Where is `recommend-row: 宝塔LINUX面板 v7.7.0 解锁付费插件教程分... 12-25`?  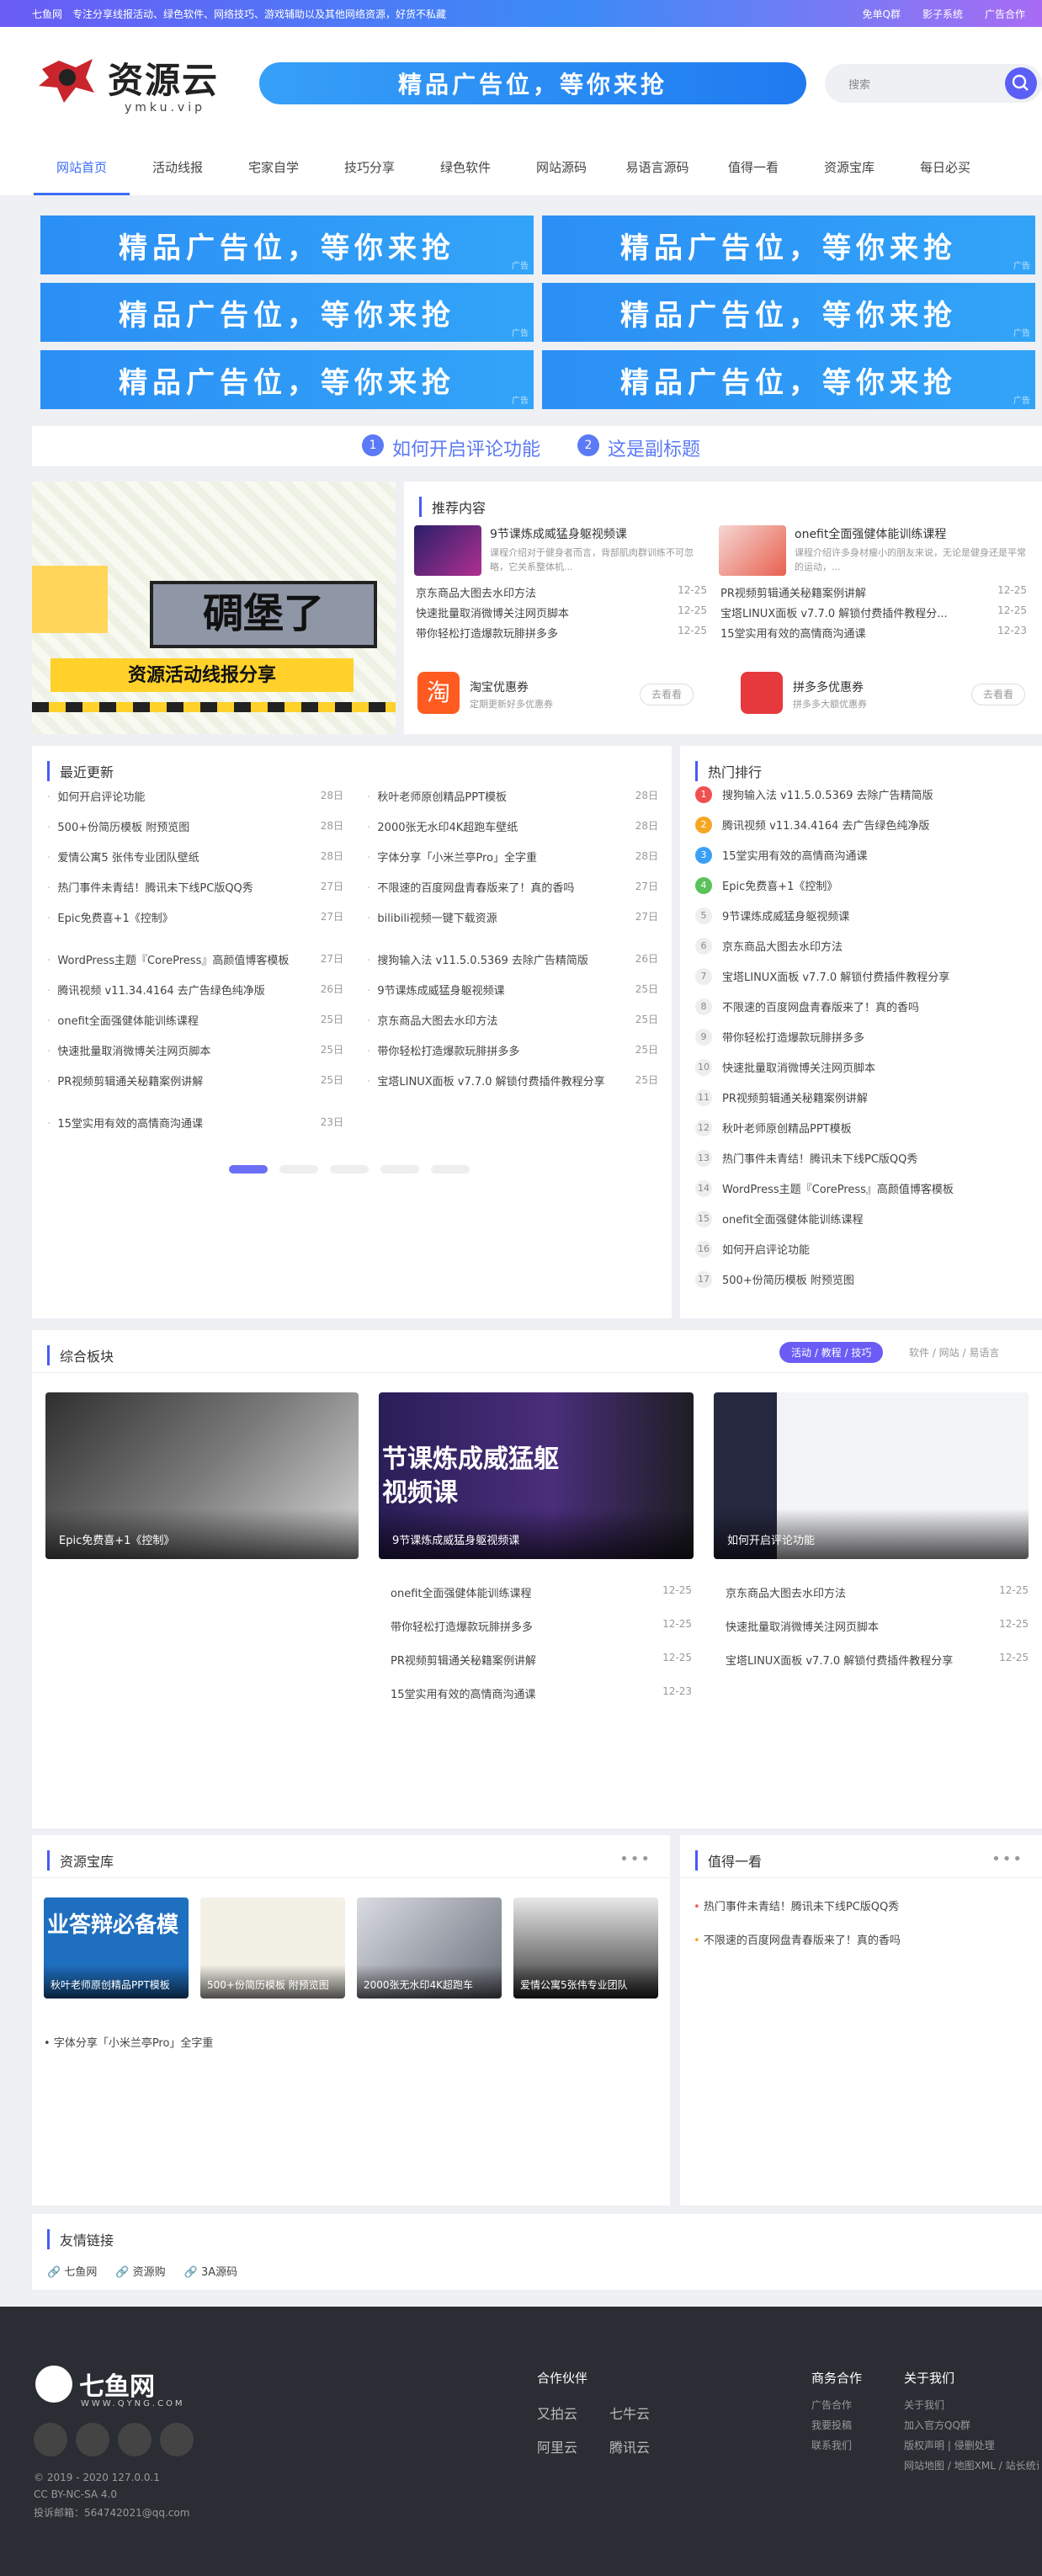
recommend-row: 宝塔LINUX面板 v7.7.0 解锁付费插件教程分... 12-25 is located at coordinates (873, 612).